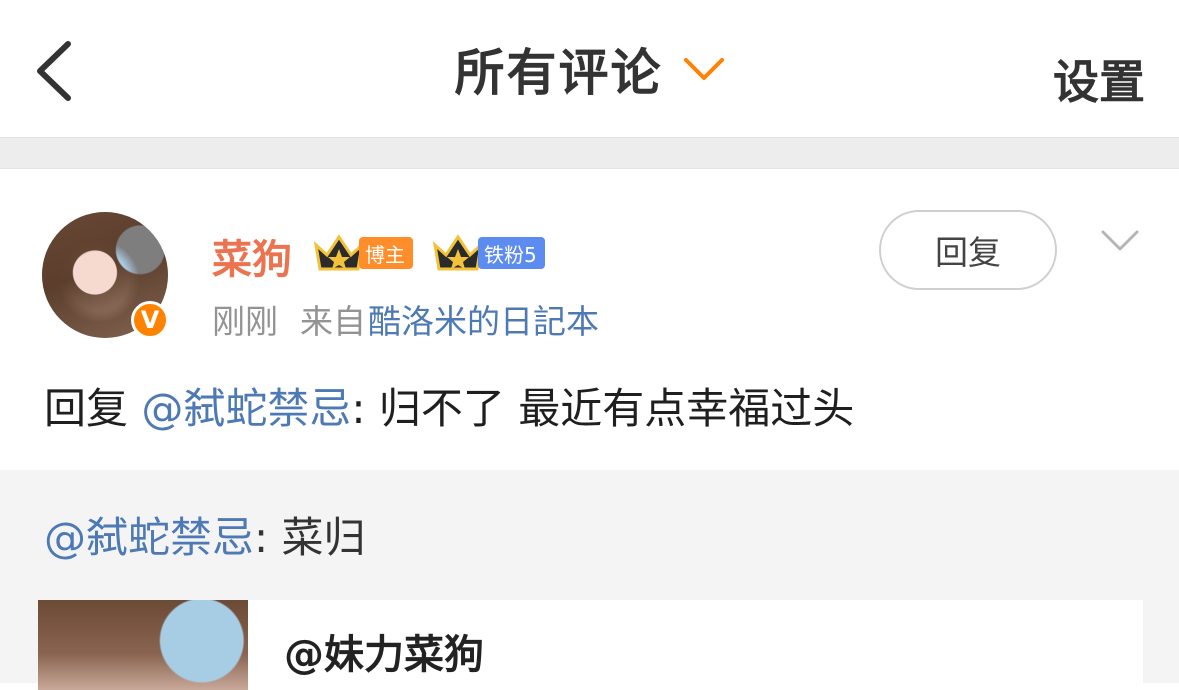 Image resolution: width=1179 pixels, height=690 pixels. What do you see at coordinates (968, 250) in the screenshot?
I see `reply-button: 回复` at bounding box center [968, 250].